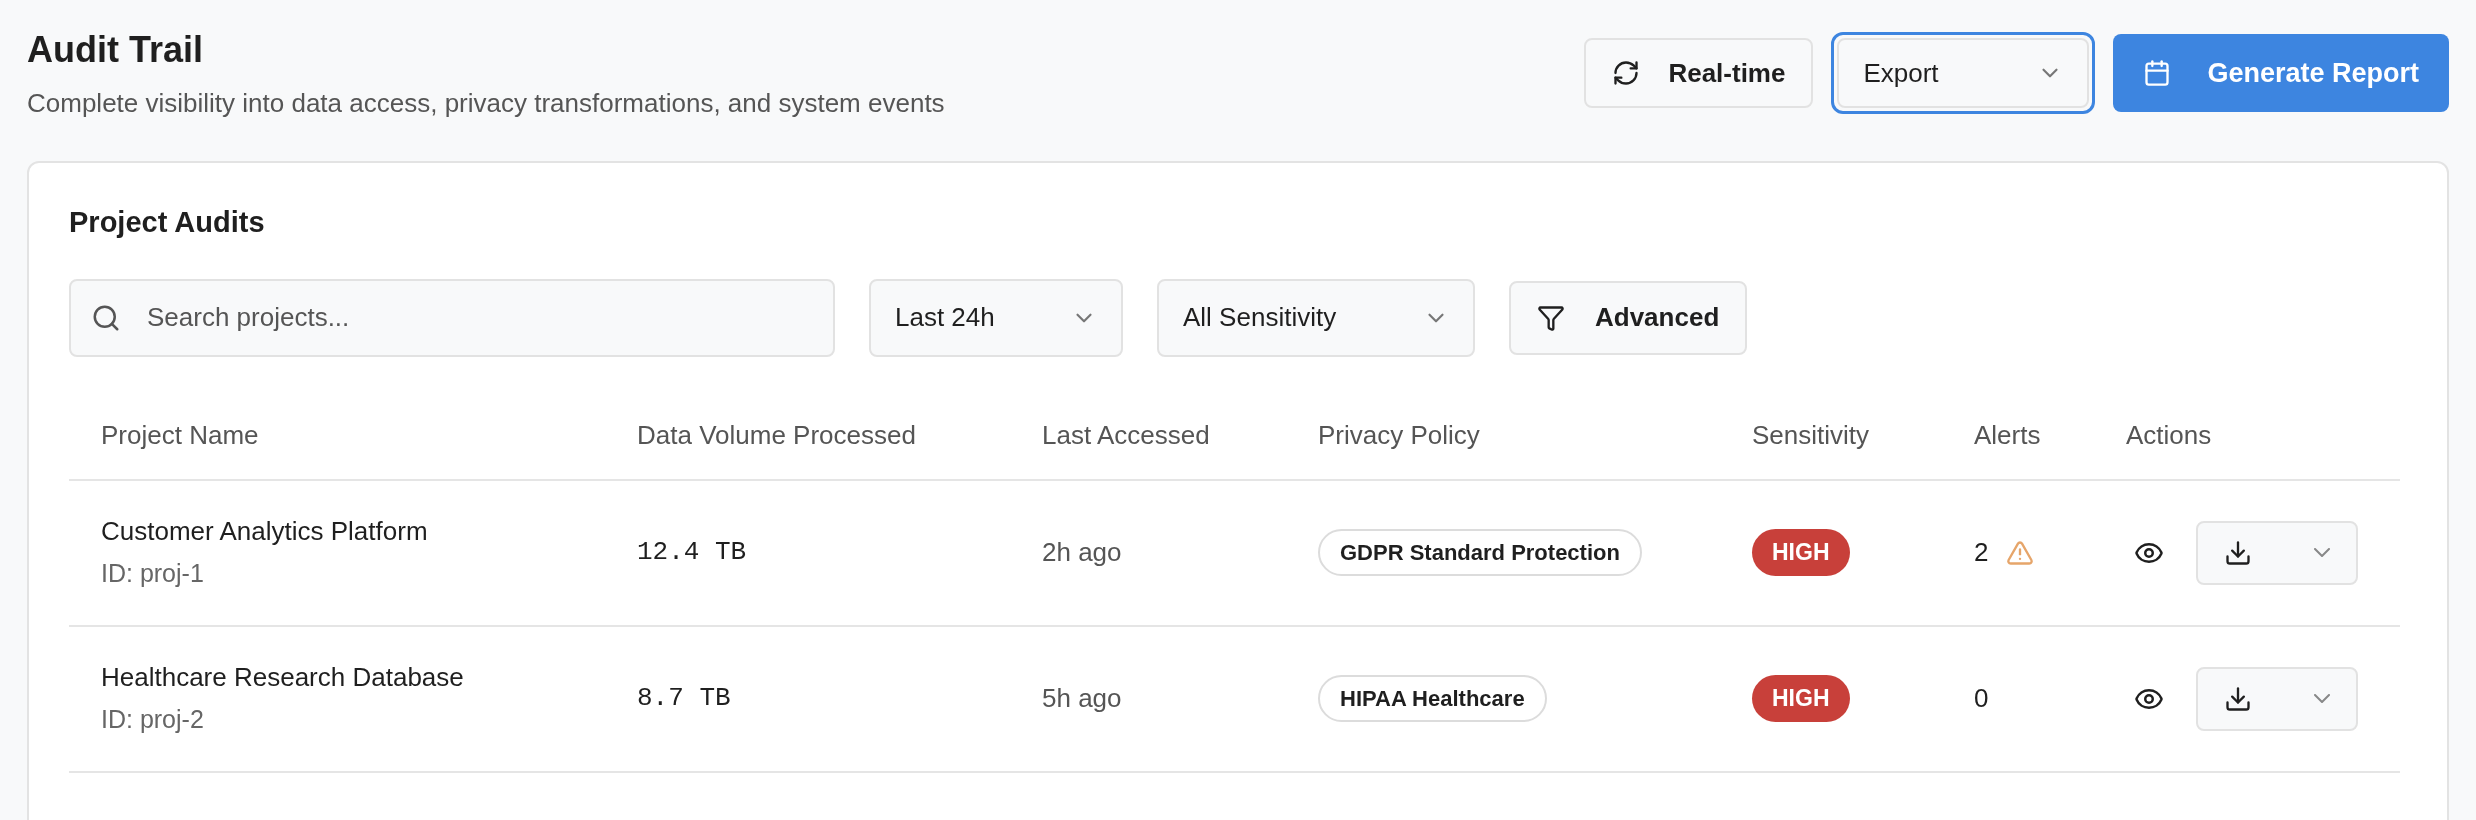 The height and width of the screenshot is (820, 2476). What do you see at coordinates (1981, 698) in the screenshot?
I see `alert-count: 0` at bounding box center [1981, 698].